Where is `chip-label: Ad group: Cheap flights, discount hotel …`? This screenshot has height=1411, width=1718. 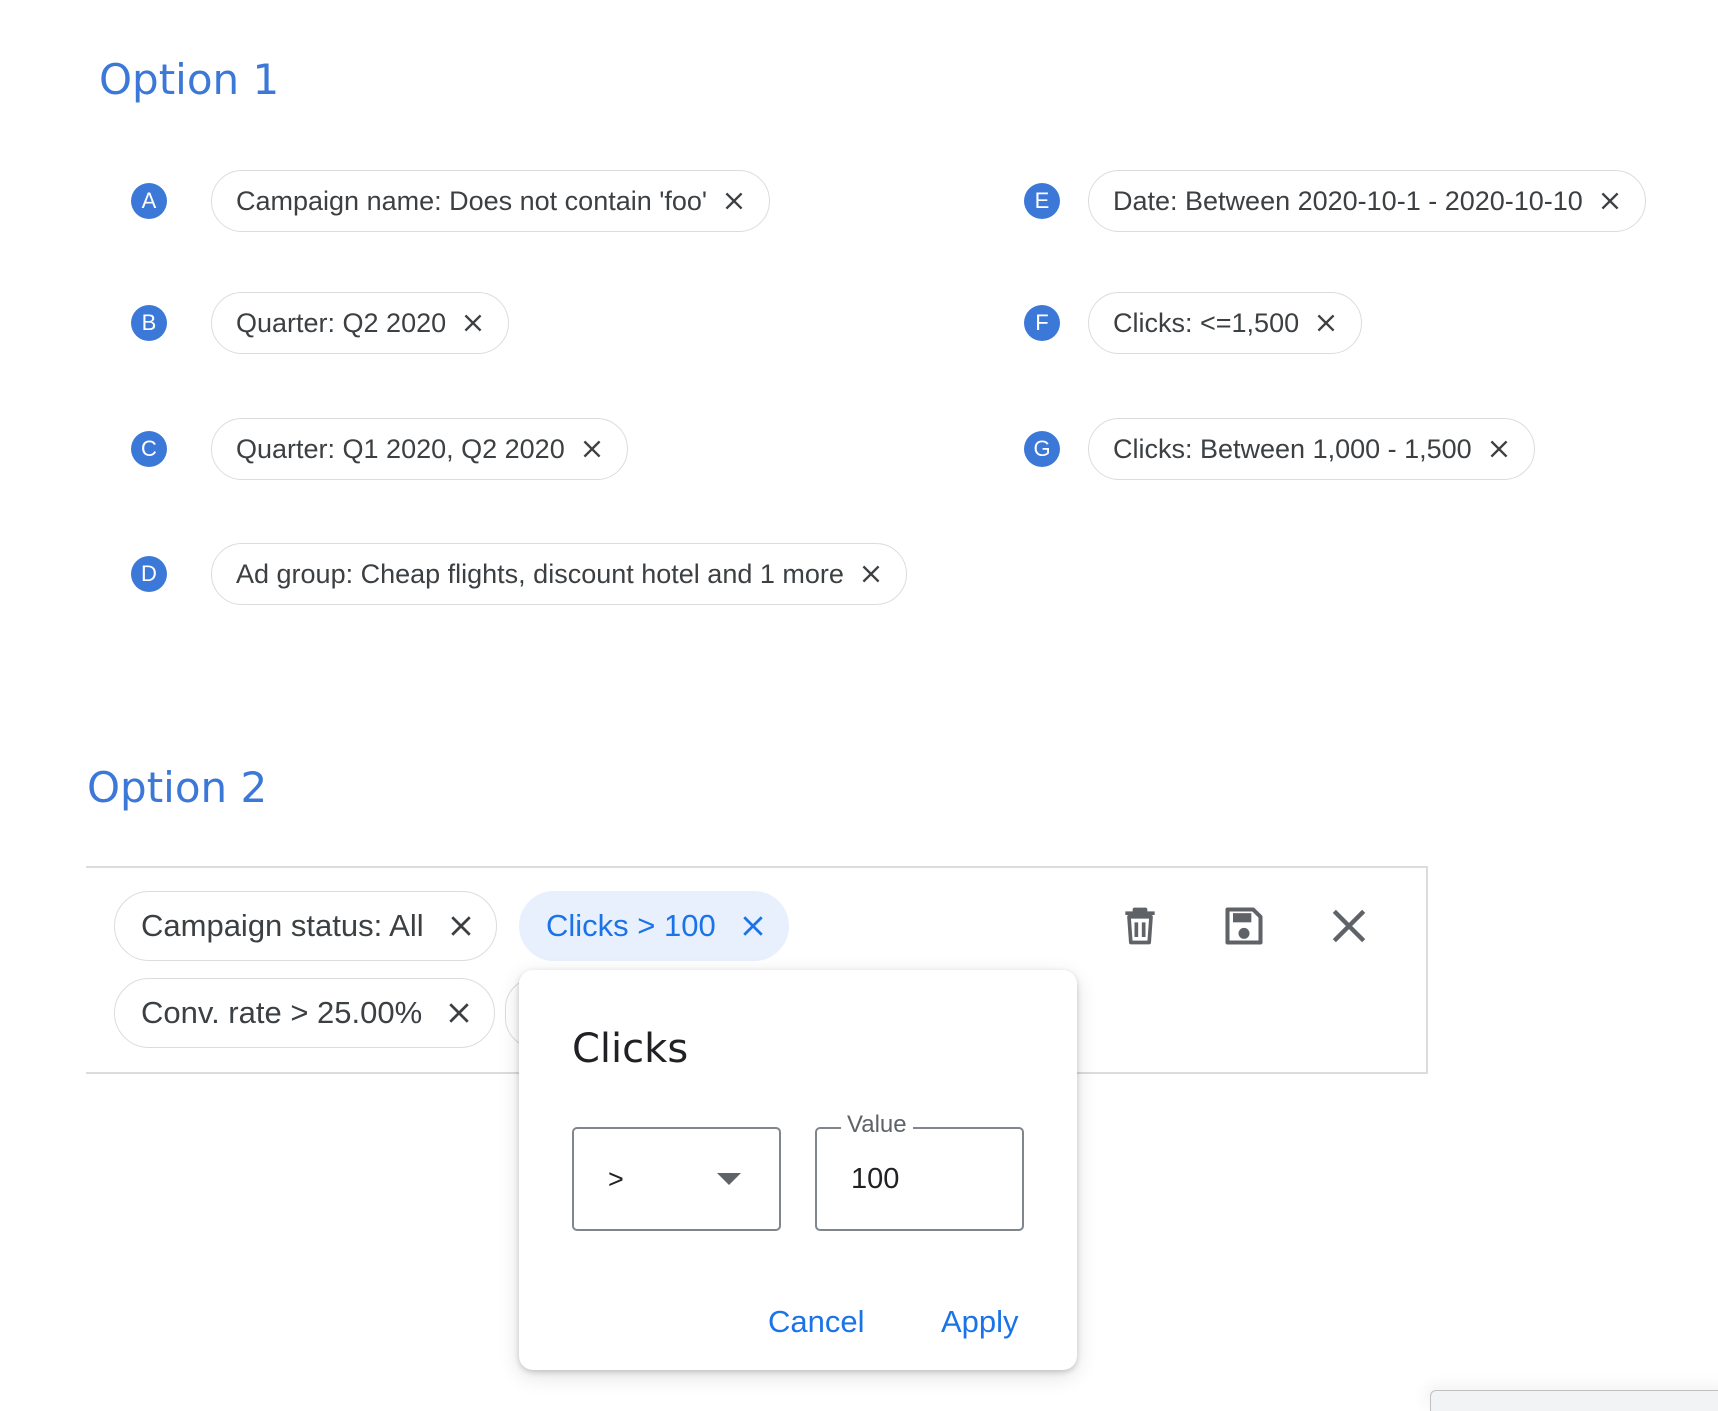 chip-label: Ad group: Cheap flights, discount hotel … is located at coordinates (540, 573).